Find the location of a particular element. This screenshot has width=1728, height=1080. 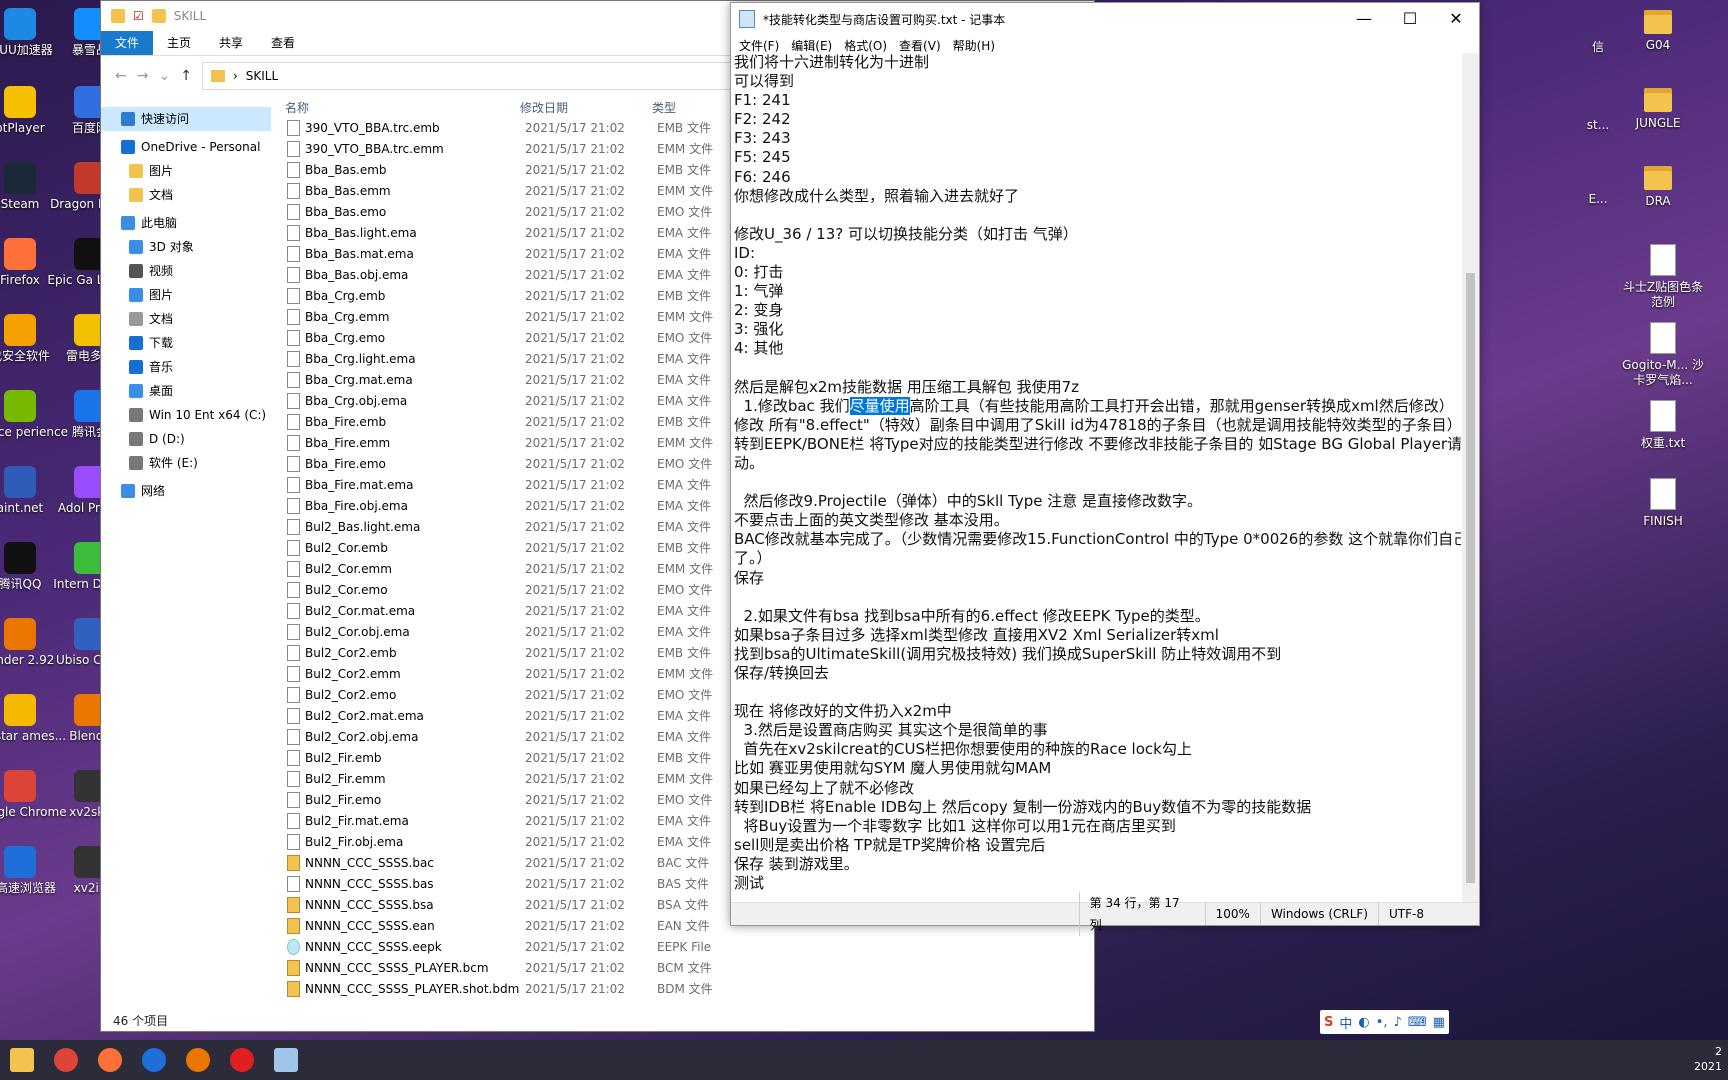

back-arrow-icon: ← is located at coordinates (121, 76).